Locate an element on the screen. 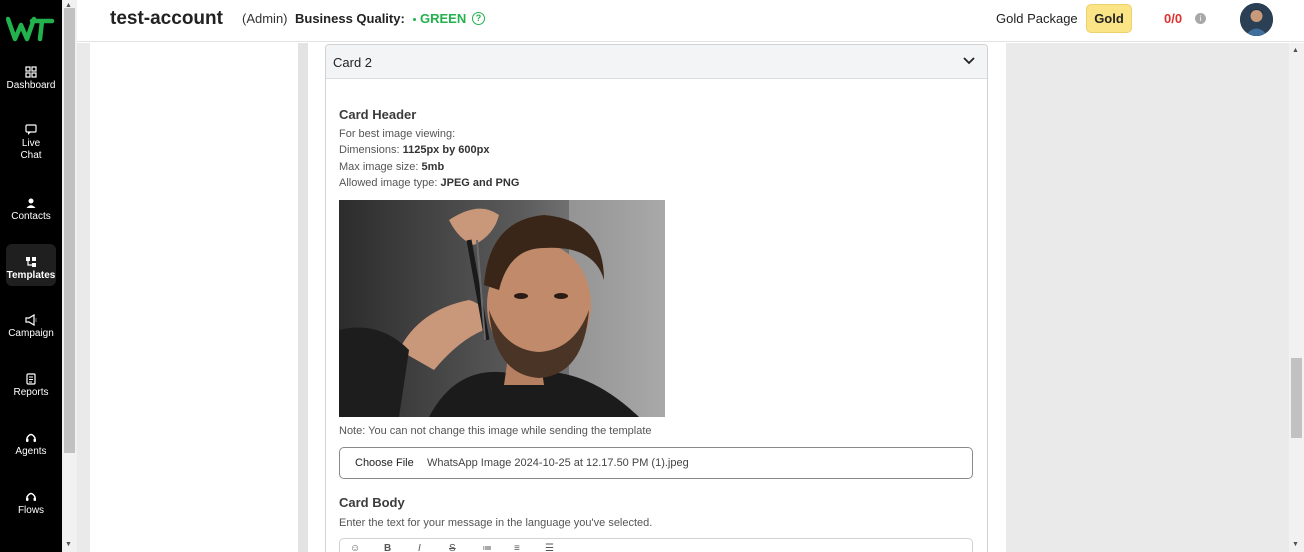 This screenshot has height=552, width=1304. max-size-line: Max image size: 5mb is located at coordinates (391, 167).